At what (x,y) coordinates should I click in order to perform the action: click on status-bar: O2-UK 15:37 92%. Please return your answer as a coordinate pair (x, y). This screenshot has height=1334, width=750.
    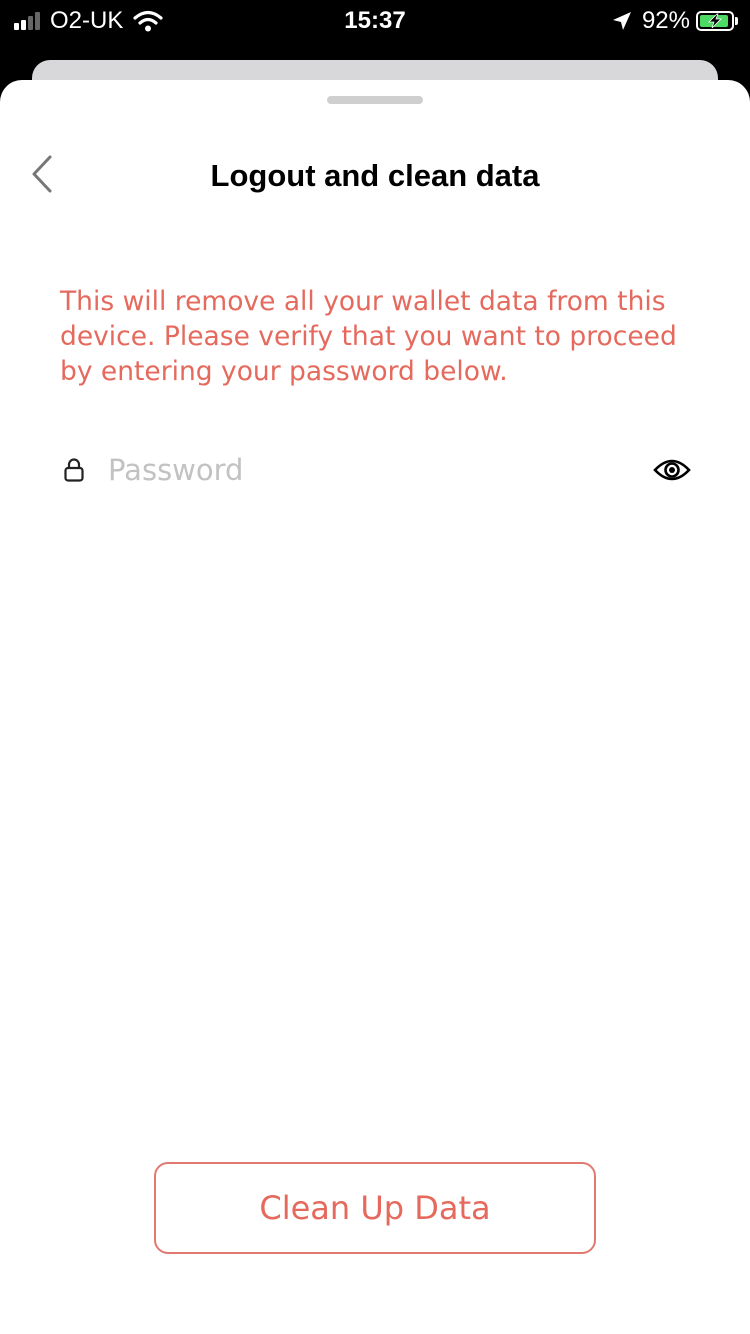
    Looking at the image, I should click on (375, 21).